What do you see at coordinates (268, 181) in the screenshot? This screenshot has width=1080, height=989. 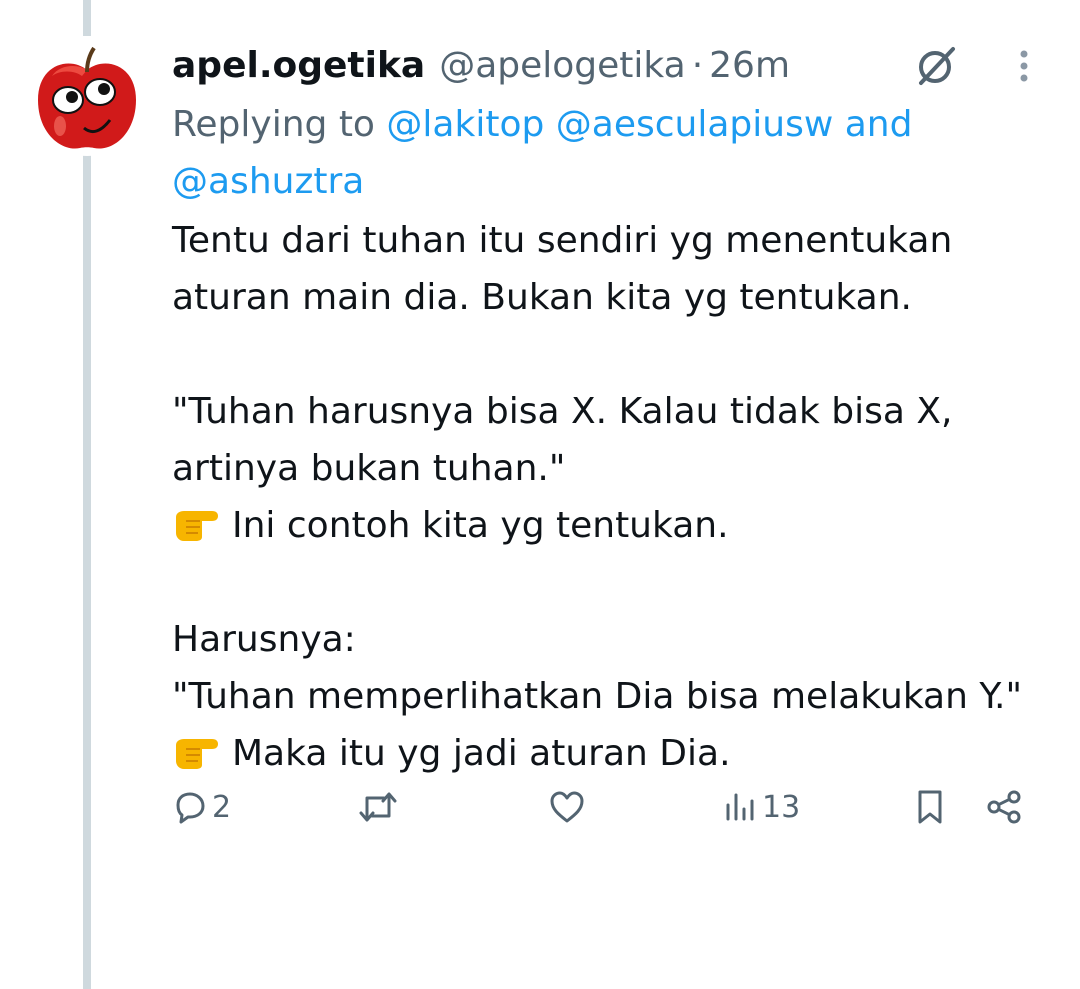 I see `mention-ashuztra: @ashuztra` at bounding box center [268, 181].